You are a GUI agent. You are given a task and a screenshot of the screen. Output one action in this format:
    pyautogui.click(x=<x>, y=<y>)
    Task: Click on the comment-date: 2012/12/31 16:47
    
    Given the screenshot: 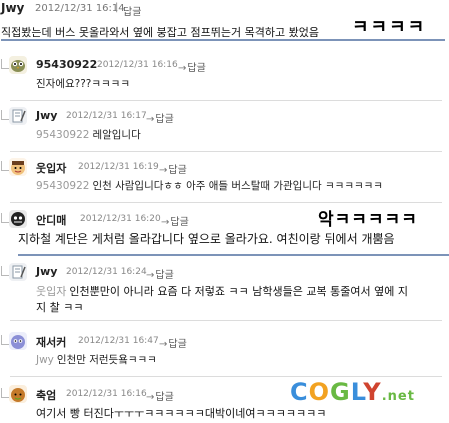 What is the action you would take?
    pyautogui.click(x=118, y=341)
    